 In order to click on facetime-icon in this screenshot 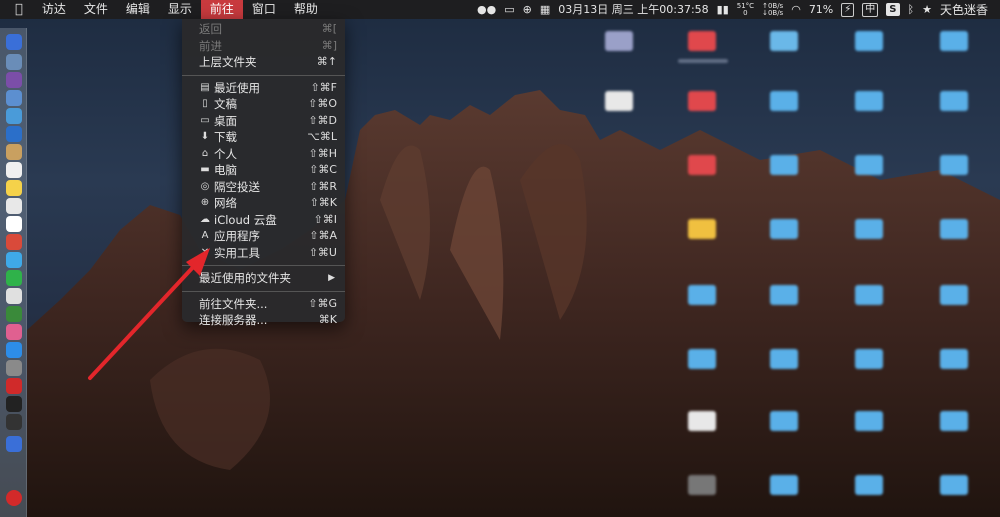, I will do `click(14, 278)`.